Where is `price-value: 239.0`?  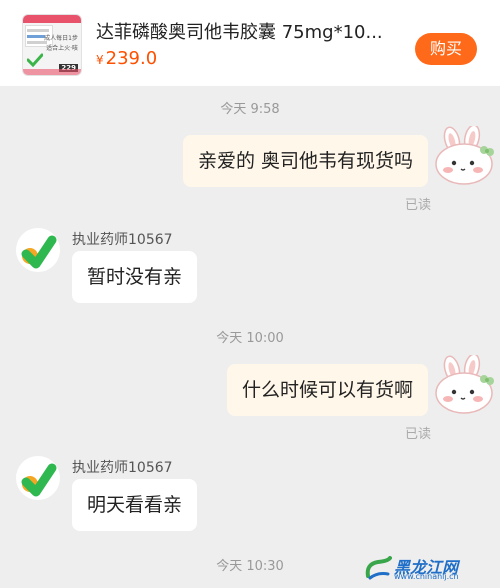 price-value: 239.0 is located at coordinates (131, 58).